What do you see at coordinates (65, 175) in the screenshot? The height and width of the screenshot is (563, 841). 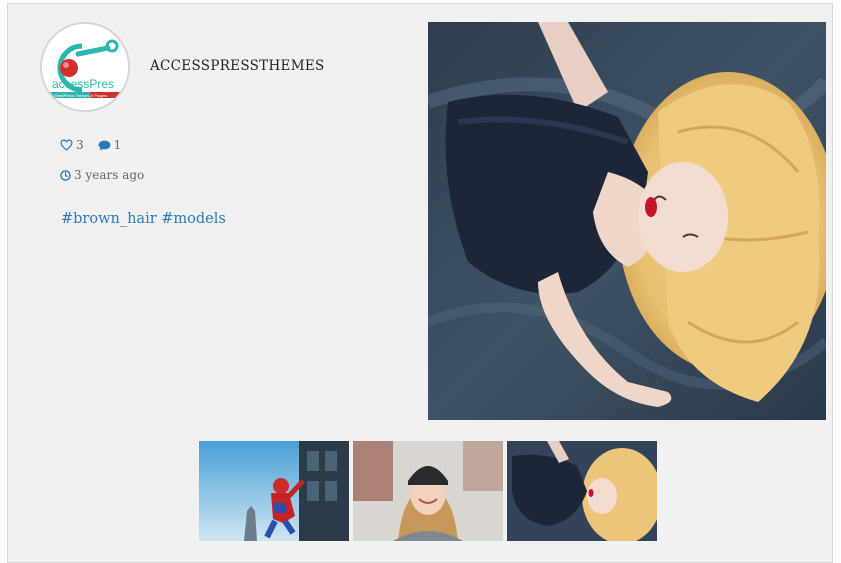 I see `clock-icon` at bounding box center [65, 175].